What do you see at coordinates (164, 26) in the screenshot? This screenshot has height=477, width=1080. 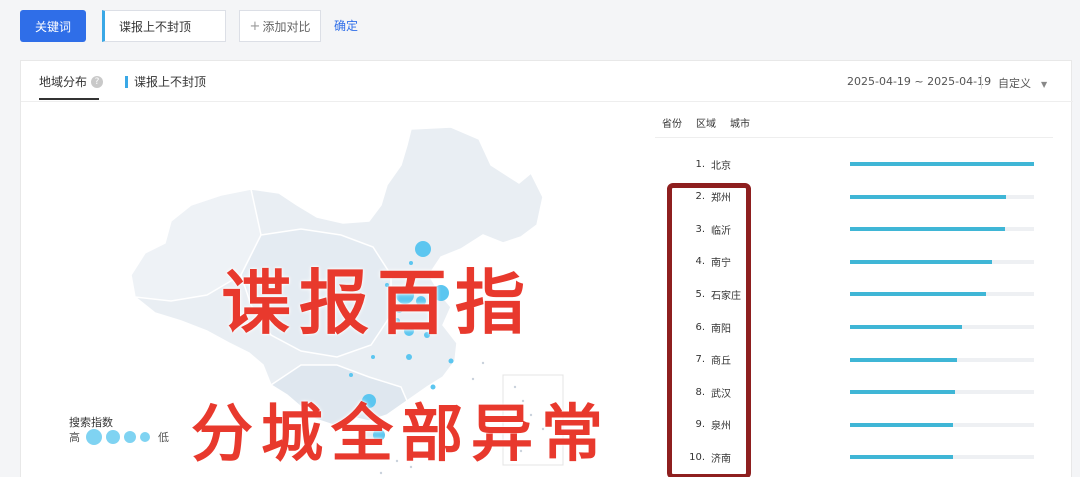 I see `keyword-input: 谍报上不封顶` at bounding box center [164, 26].